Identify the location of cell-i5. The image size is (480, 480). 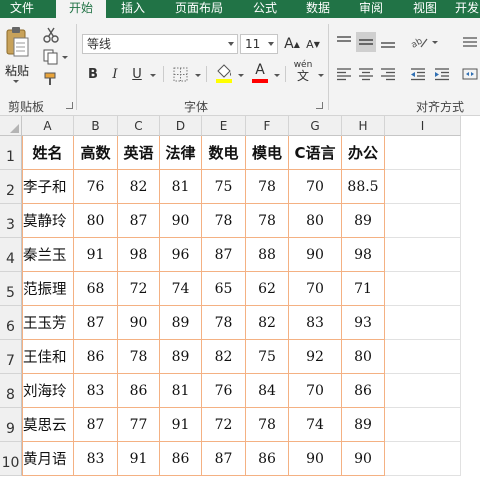
(423, 289).